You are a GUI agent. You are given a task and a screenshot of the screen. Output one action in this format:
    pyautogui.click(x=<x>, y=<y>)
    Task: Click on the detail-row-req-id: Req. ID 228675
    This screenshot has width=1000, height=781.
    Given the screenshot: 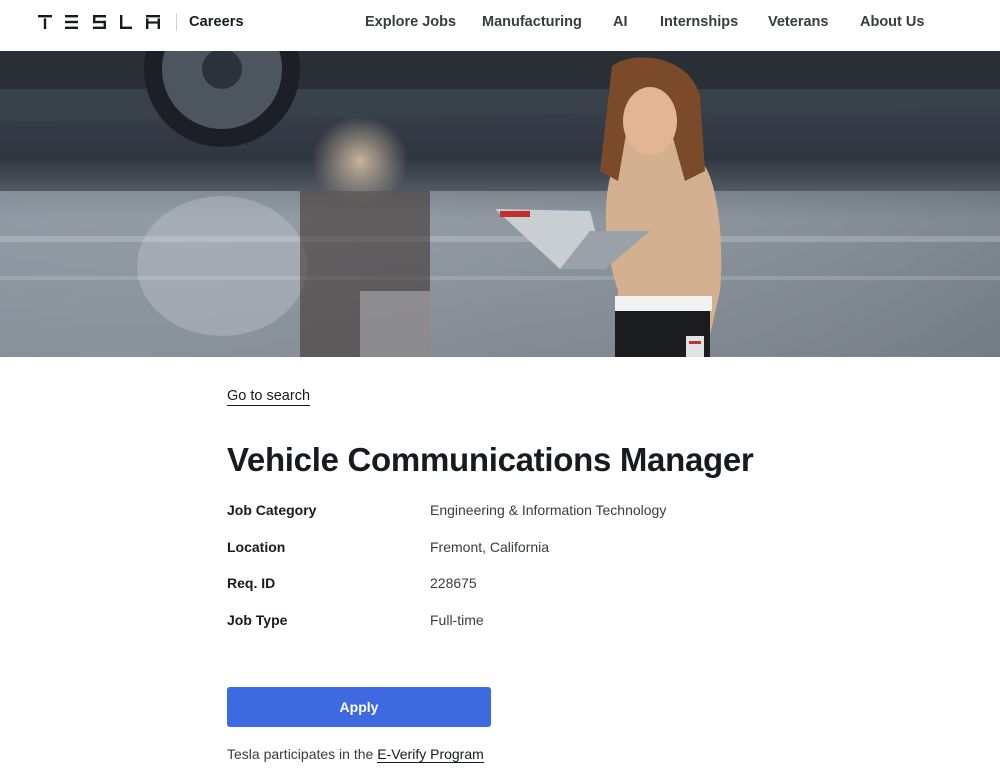 What is the action you would take?
    pyautogui.click(x=507, y=585)
    